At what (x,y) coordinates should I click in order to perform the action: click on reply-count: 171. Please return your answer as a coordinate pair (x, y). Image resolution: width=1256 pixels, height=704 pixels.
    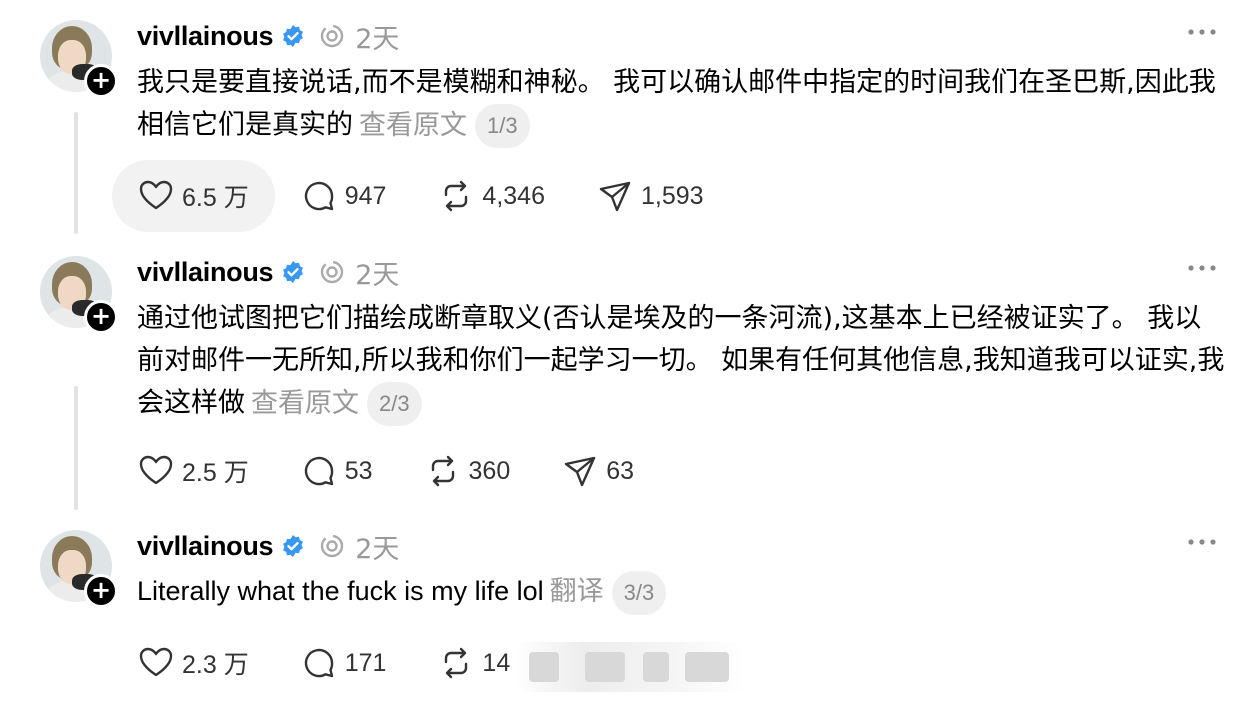
    Looking at the image, I should click on (365, 662).